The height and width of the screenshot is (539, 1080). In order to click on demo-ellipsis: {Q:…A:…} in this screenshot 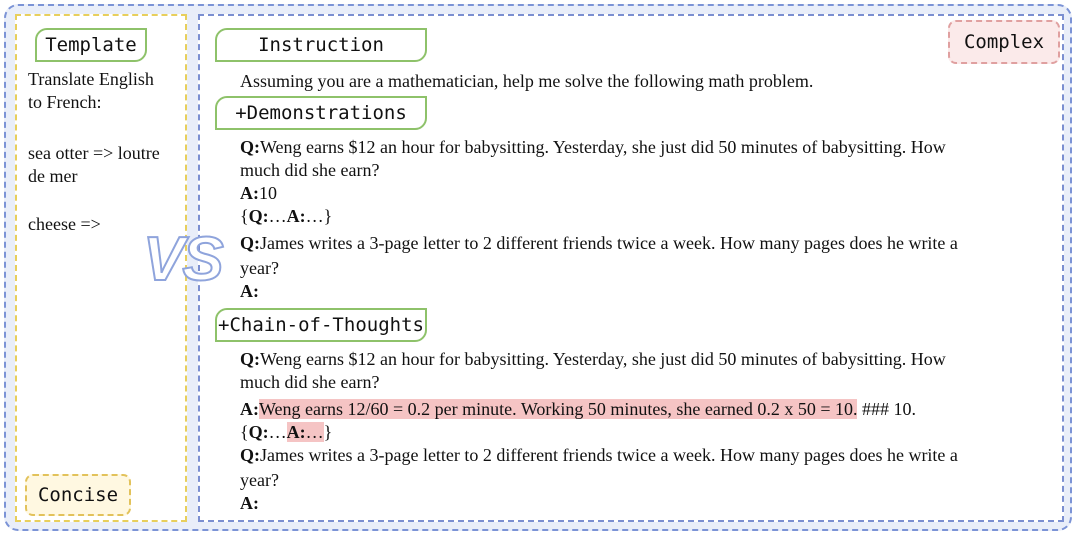, I will do `click(286, 216)`.